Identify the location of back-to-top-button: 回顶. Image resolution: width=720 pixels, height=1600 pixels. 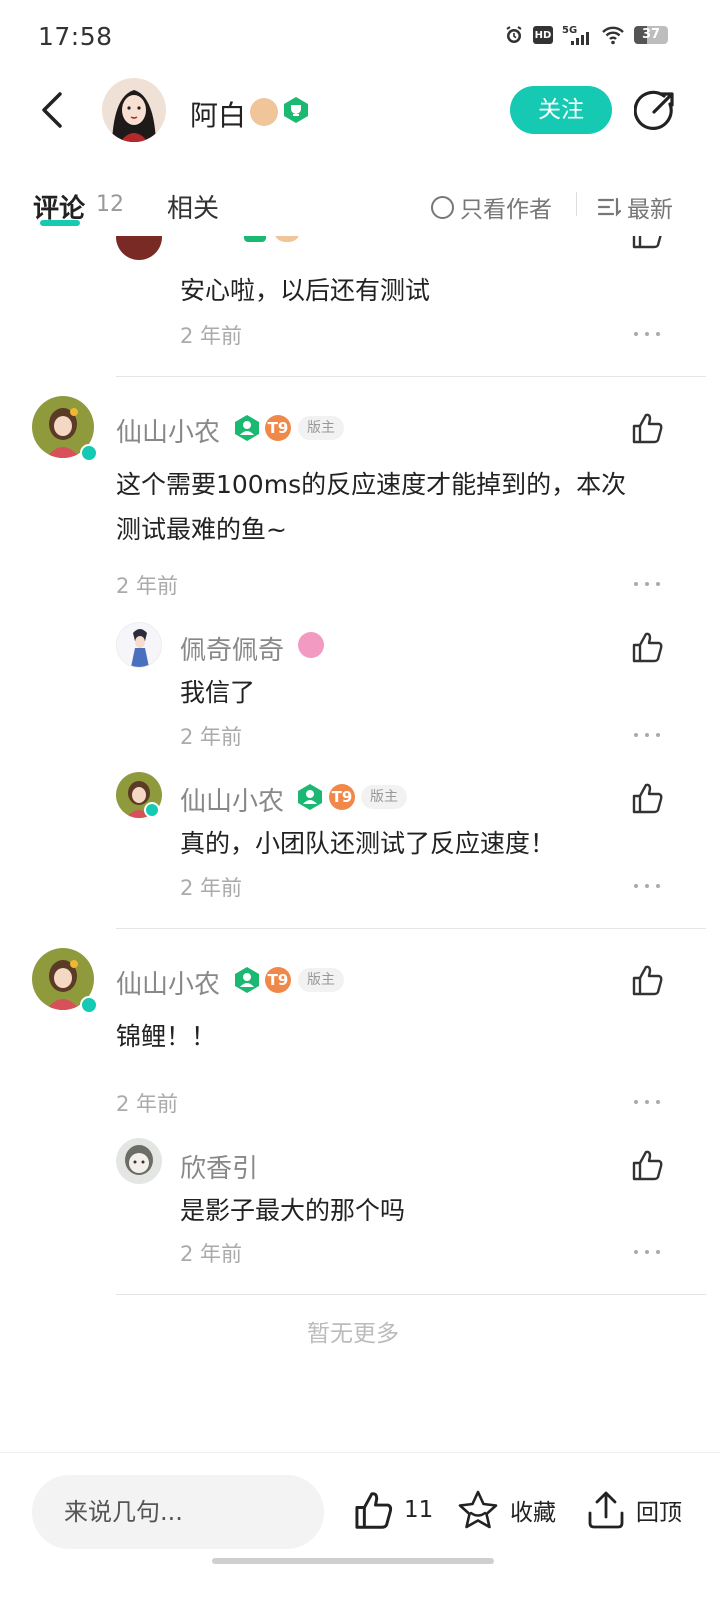
(634, 1510).